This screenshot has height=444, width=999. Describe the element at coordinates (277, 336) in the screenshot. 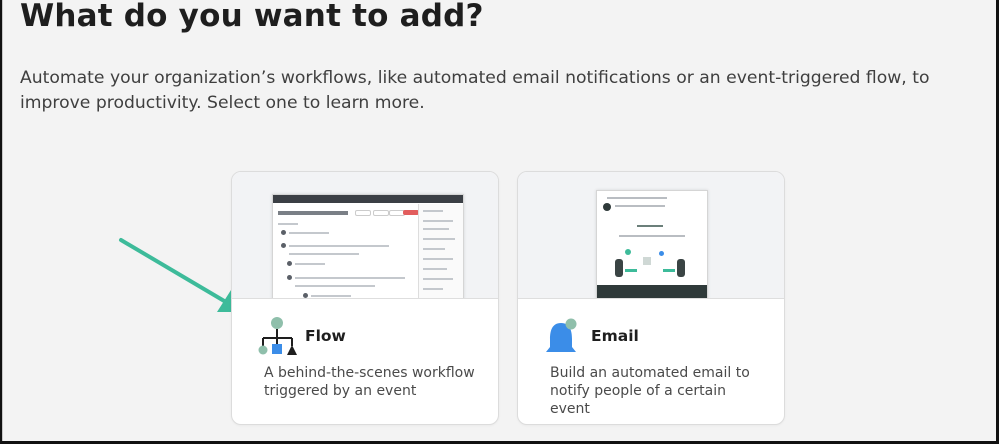

I see `flow-diagram-icon` at that location.